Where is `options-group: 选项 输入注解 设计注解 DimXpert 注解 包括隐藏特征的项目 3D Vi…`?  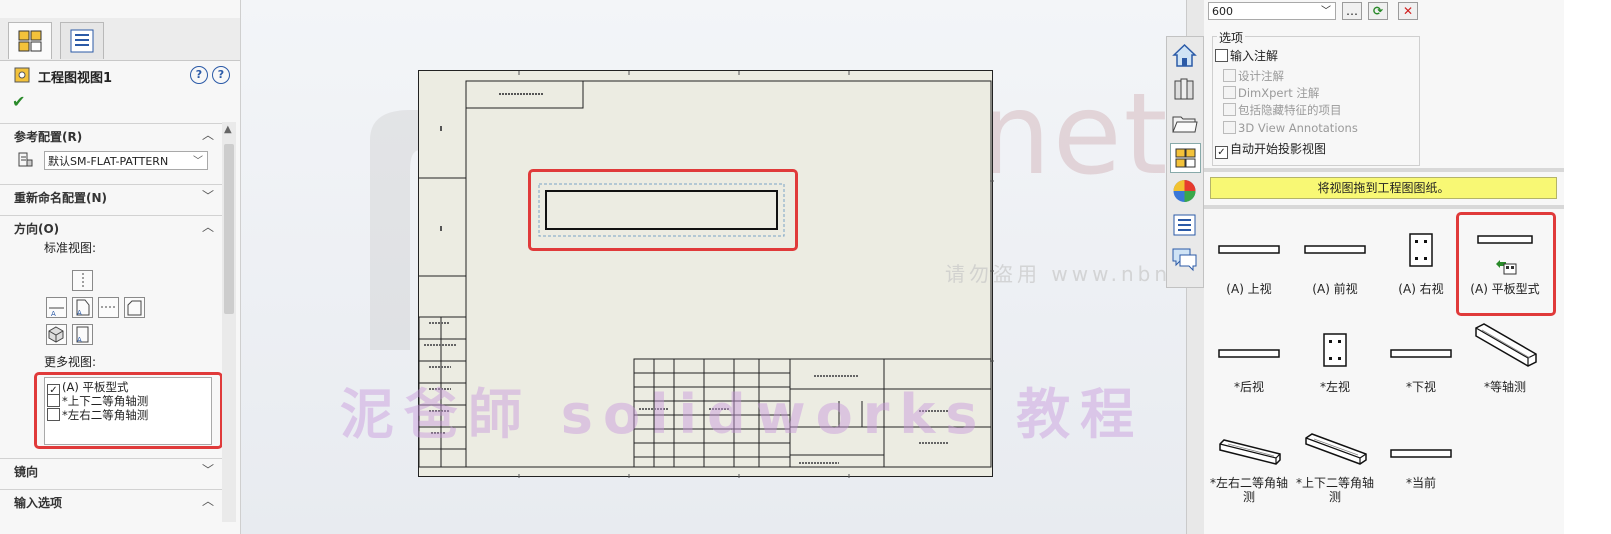 options-group: 选项 输入注解 设计注解 DimXpert 注解 包括隐藏特征的项目 3D Vi… is located at coordinates (1316, 97).